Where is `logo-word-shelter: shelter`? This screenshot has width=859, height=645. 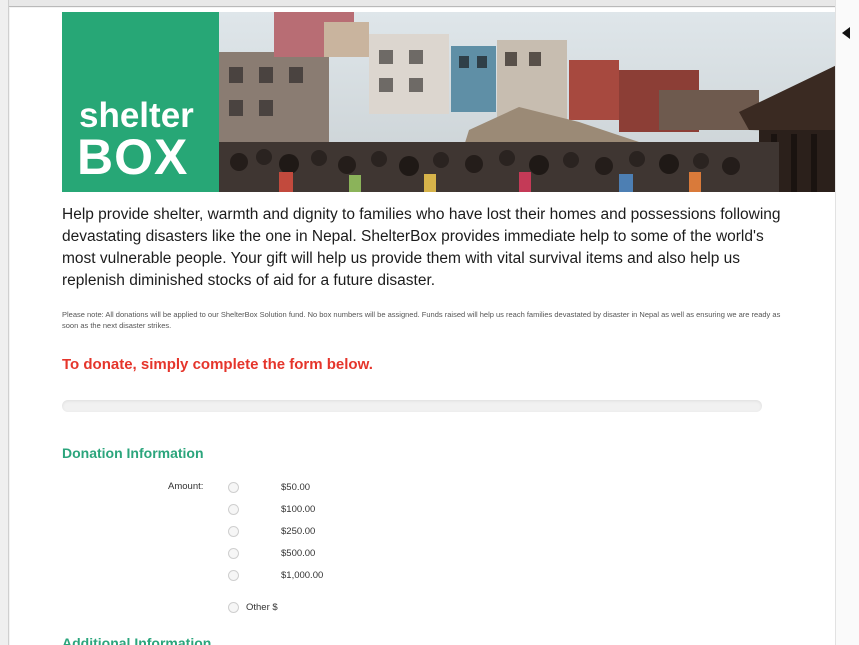
logo-word-shelter: shelter is located at coordinates (136, 115).